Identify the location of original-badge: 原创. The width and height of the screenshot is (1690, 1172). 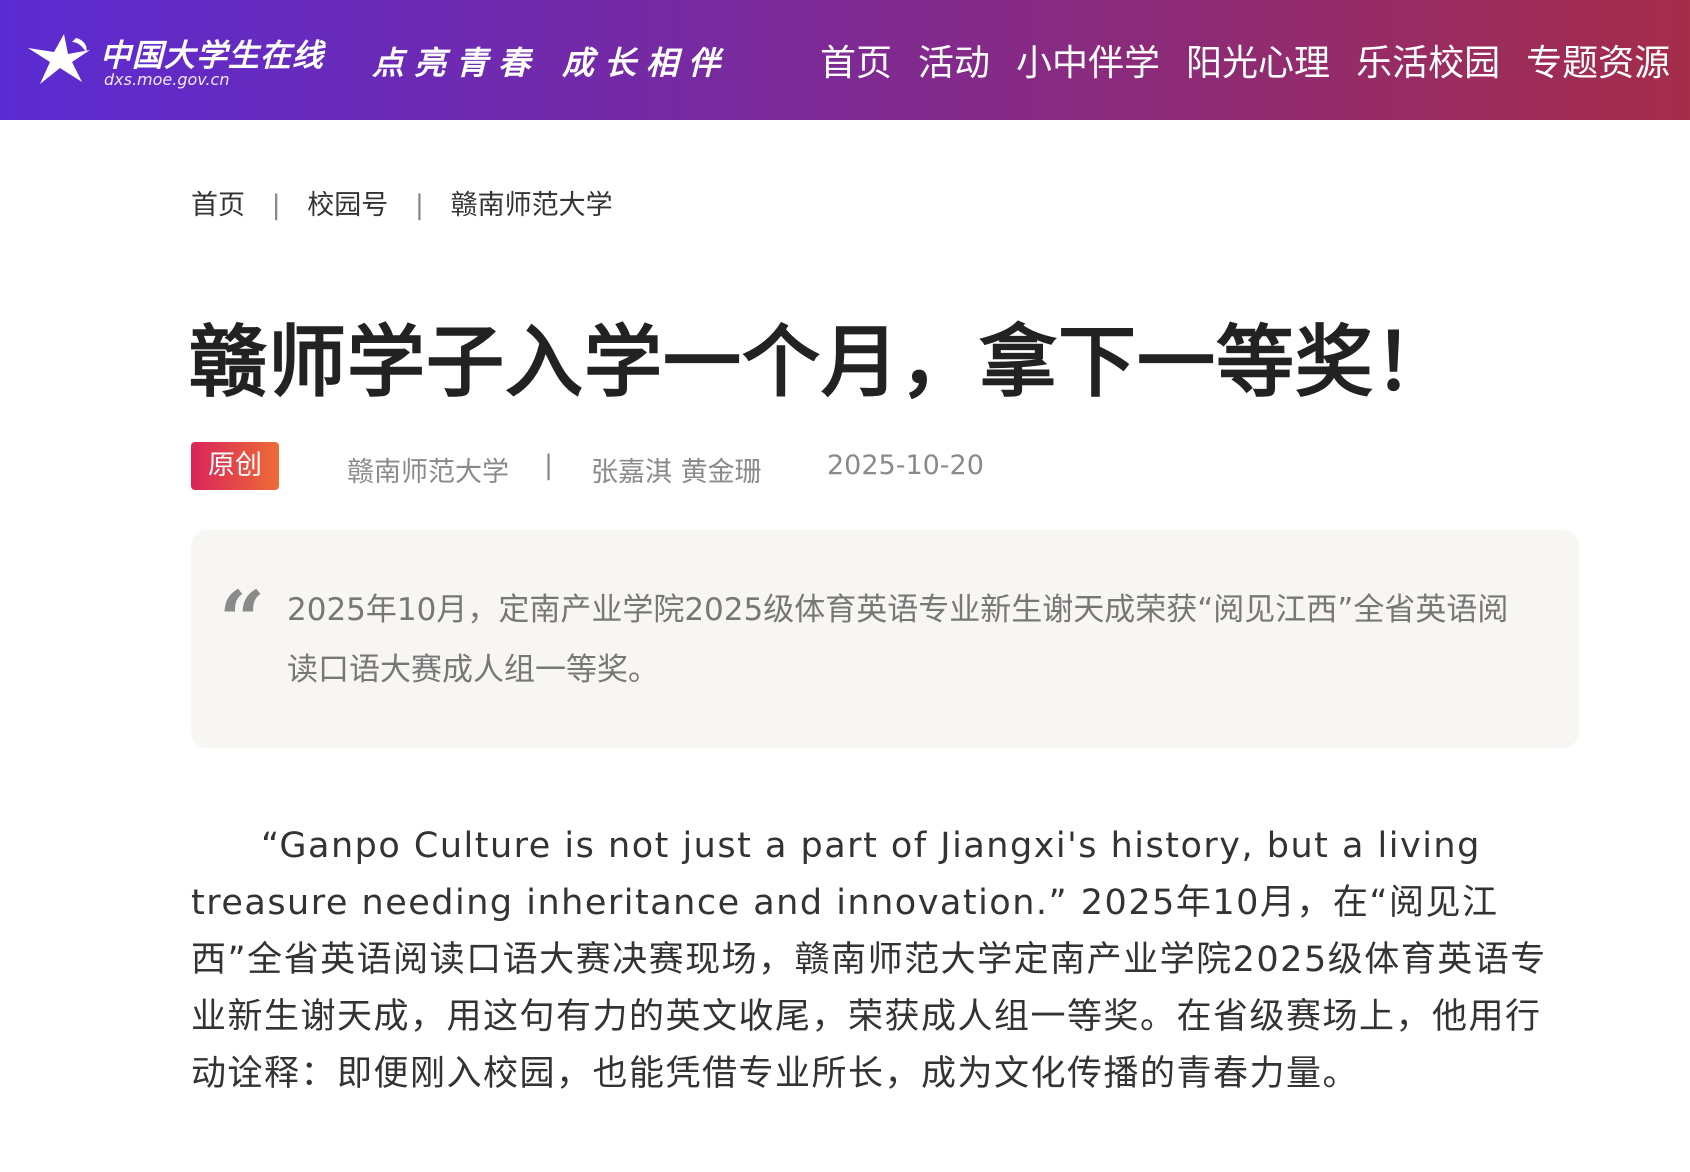
(235, 466).